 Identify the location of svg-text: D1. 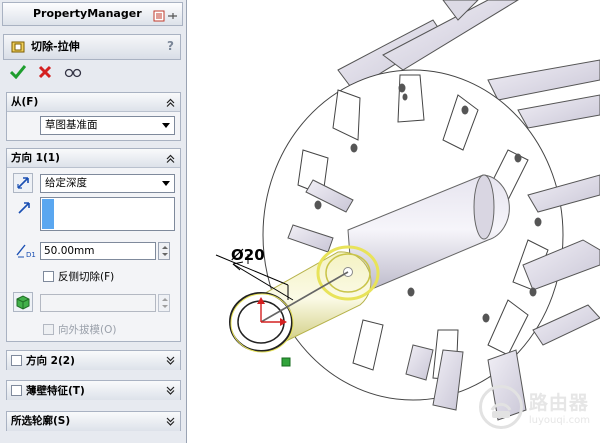
(31, 255).